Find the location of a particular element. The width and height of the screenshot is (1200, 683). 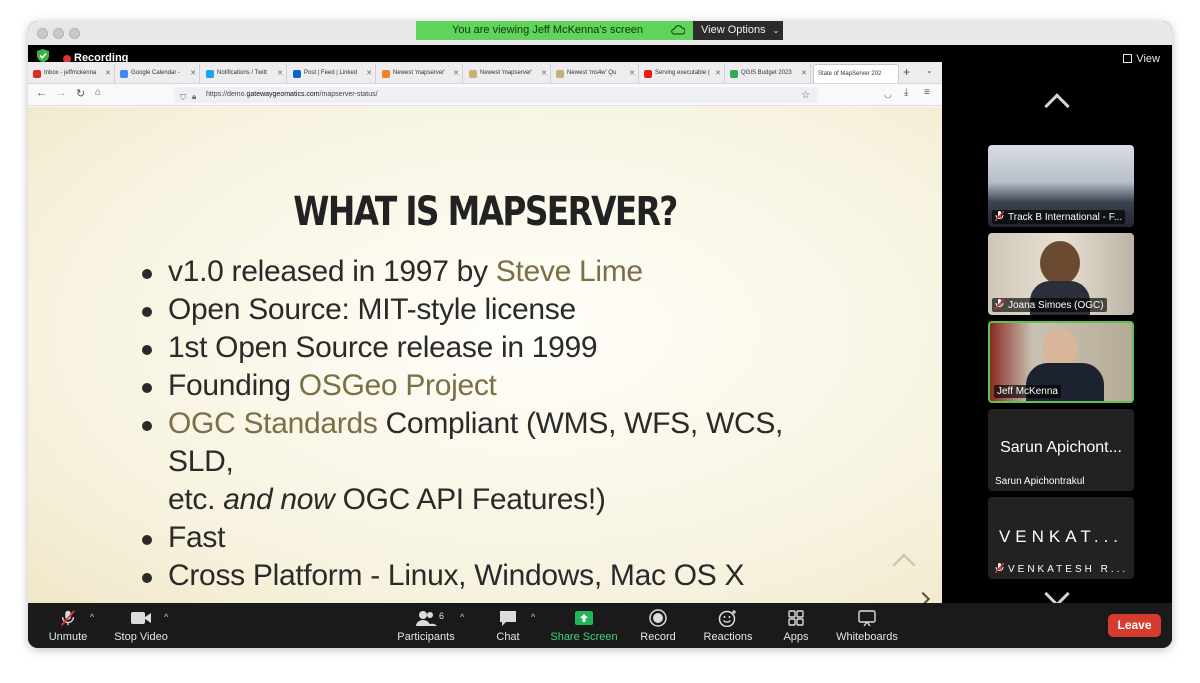

bookmark-star-icon: ☆ is located at coordinates (805, 96).